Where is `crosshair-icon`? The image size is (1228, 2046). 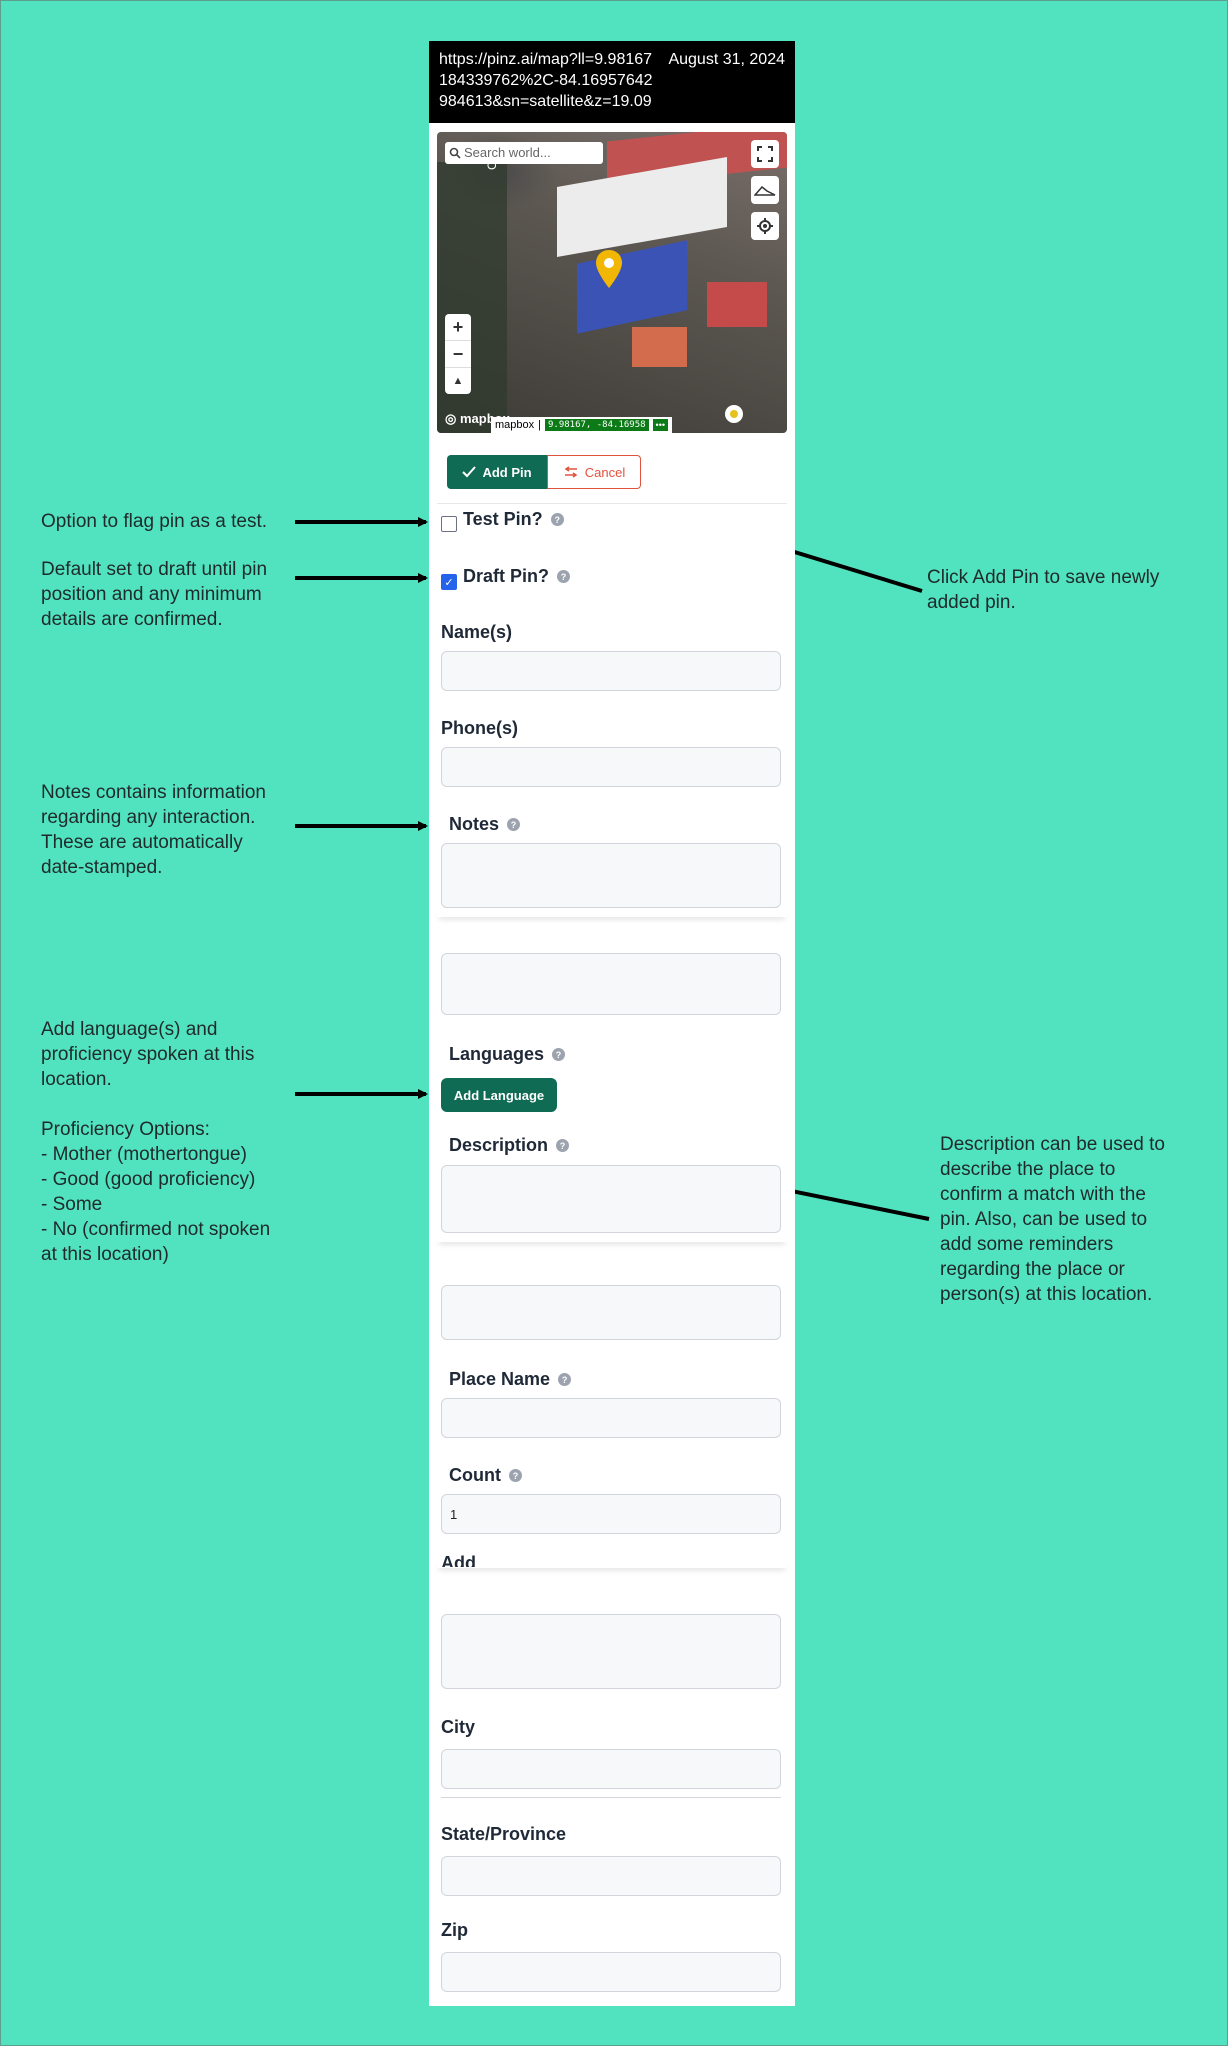
crosshair-icon is located at coordinates (765, 226).